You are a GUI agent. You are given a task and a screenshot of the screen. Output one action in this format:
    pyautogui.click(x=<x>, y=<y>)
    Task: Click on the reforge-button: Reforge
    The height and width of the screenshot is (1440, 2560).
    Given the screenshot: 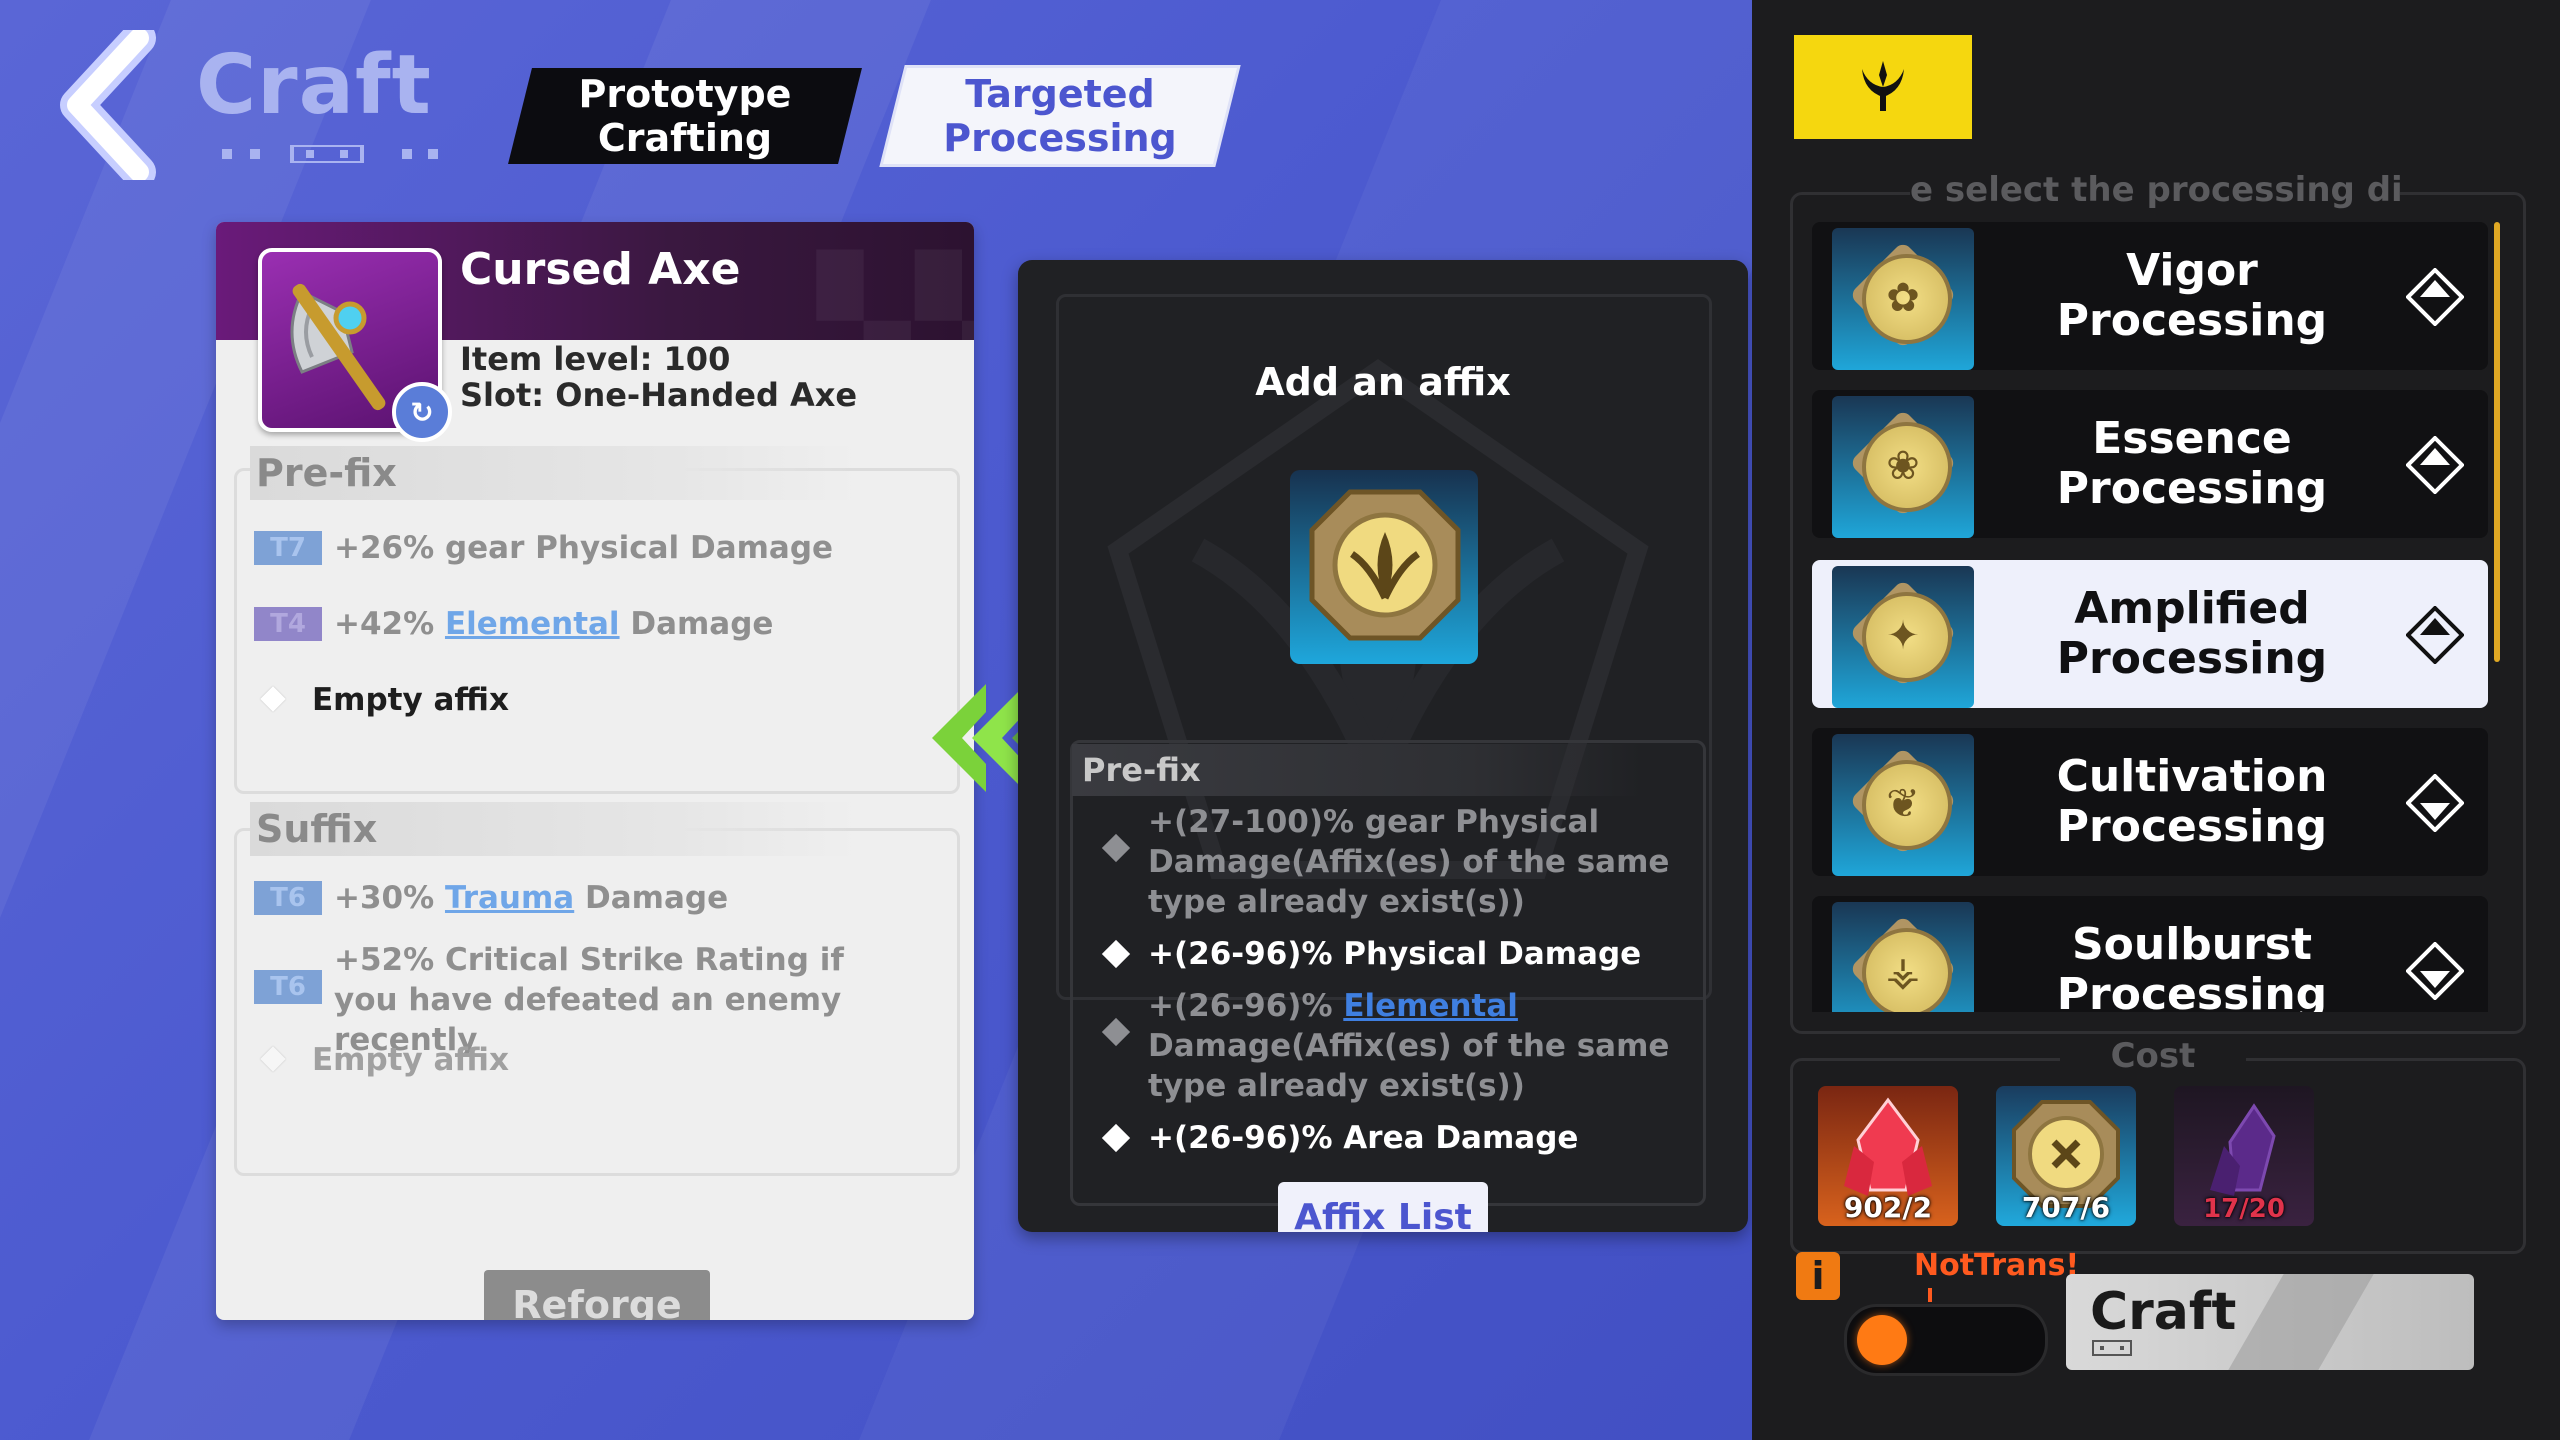 What is the action you would take?
    pyautogui.click(x=597, y=1295)
    